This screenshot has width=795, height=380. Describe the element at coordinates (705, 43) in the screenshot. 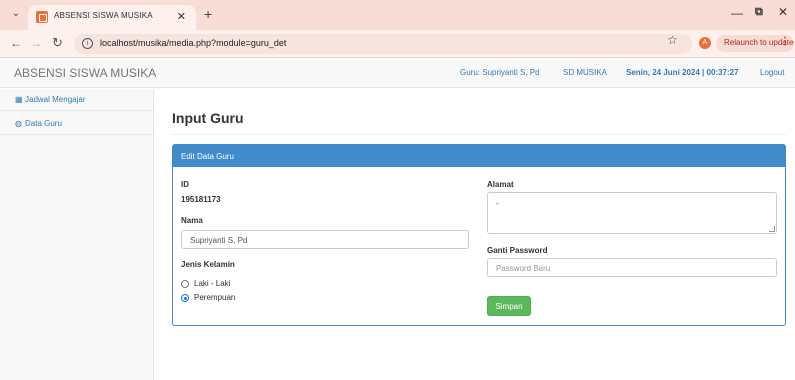

I see `profile-avatar: A` at that location.